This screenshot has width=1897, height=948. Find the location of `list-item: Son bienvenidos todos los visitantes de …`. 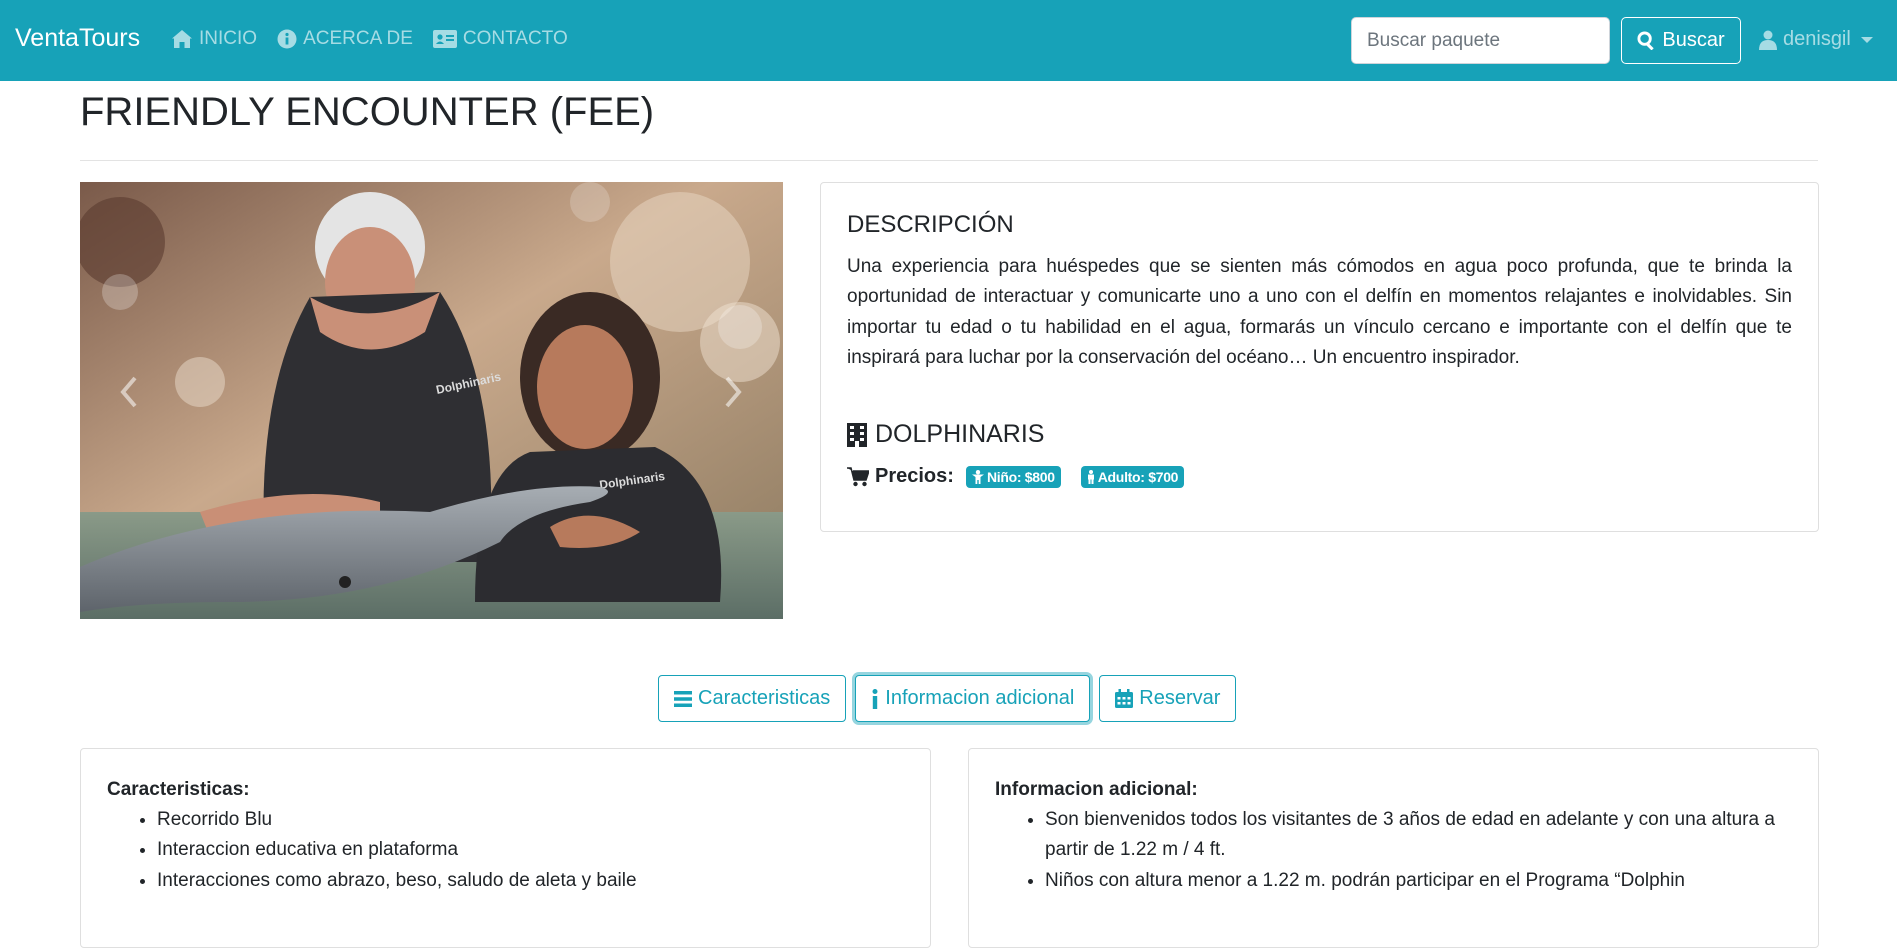

list-item: Son bienvenidos todos los visitantes de … is located at coordinates (1418, 835).